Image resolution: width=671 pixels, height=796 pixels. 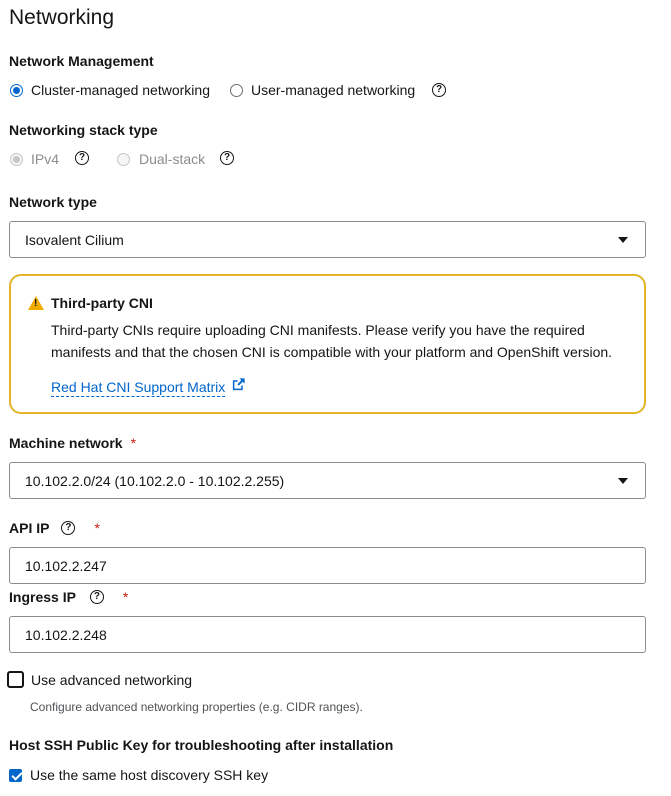 What do you see at coordinates (74, 239) in the screenshot?
I see `network-type-value: Isovalent Cilium` at bounding box center [74, 239].